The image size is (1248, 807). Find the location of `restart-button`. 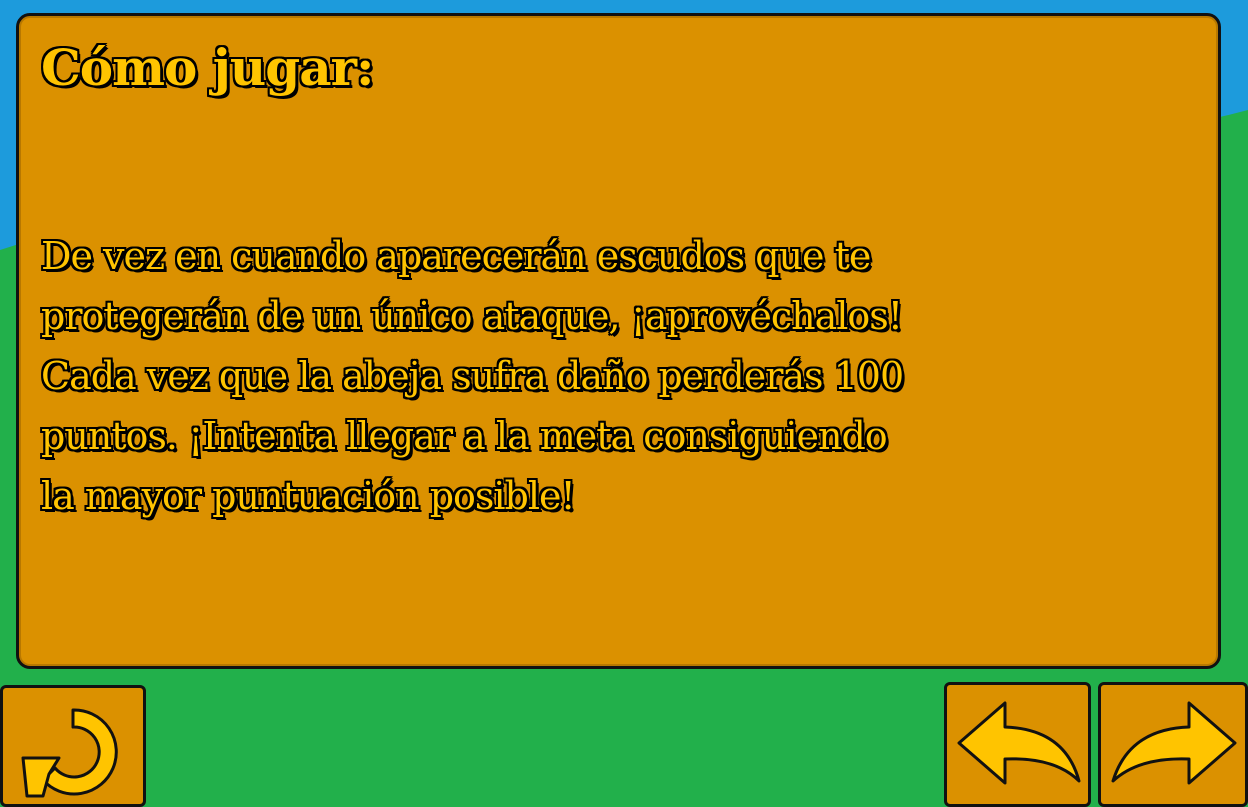

restart-button is located at coordinates (73, 746).